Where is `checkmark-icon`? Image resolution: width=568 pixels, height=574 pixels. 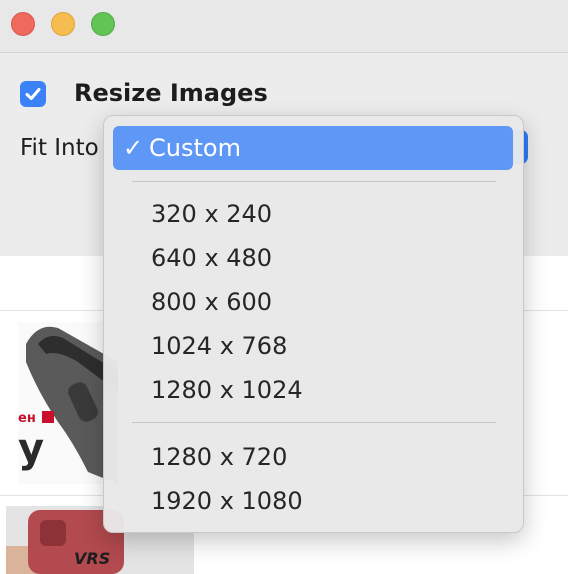 checkmark-icon is located at coordinates (33, 94).